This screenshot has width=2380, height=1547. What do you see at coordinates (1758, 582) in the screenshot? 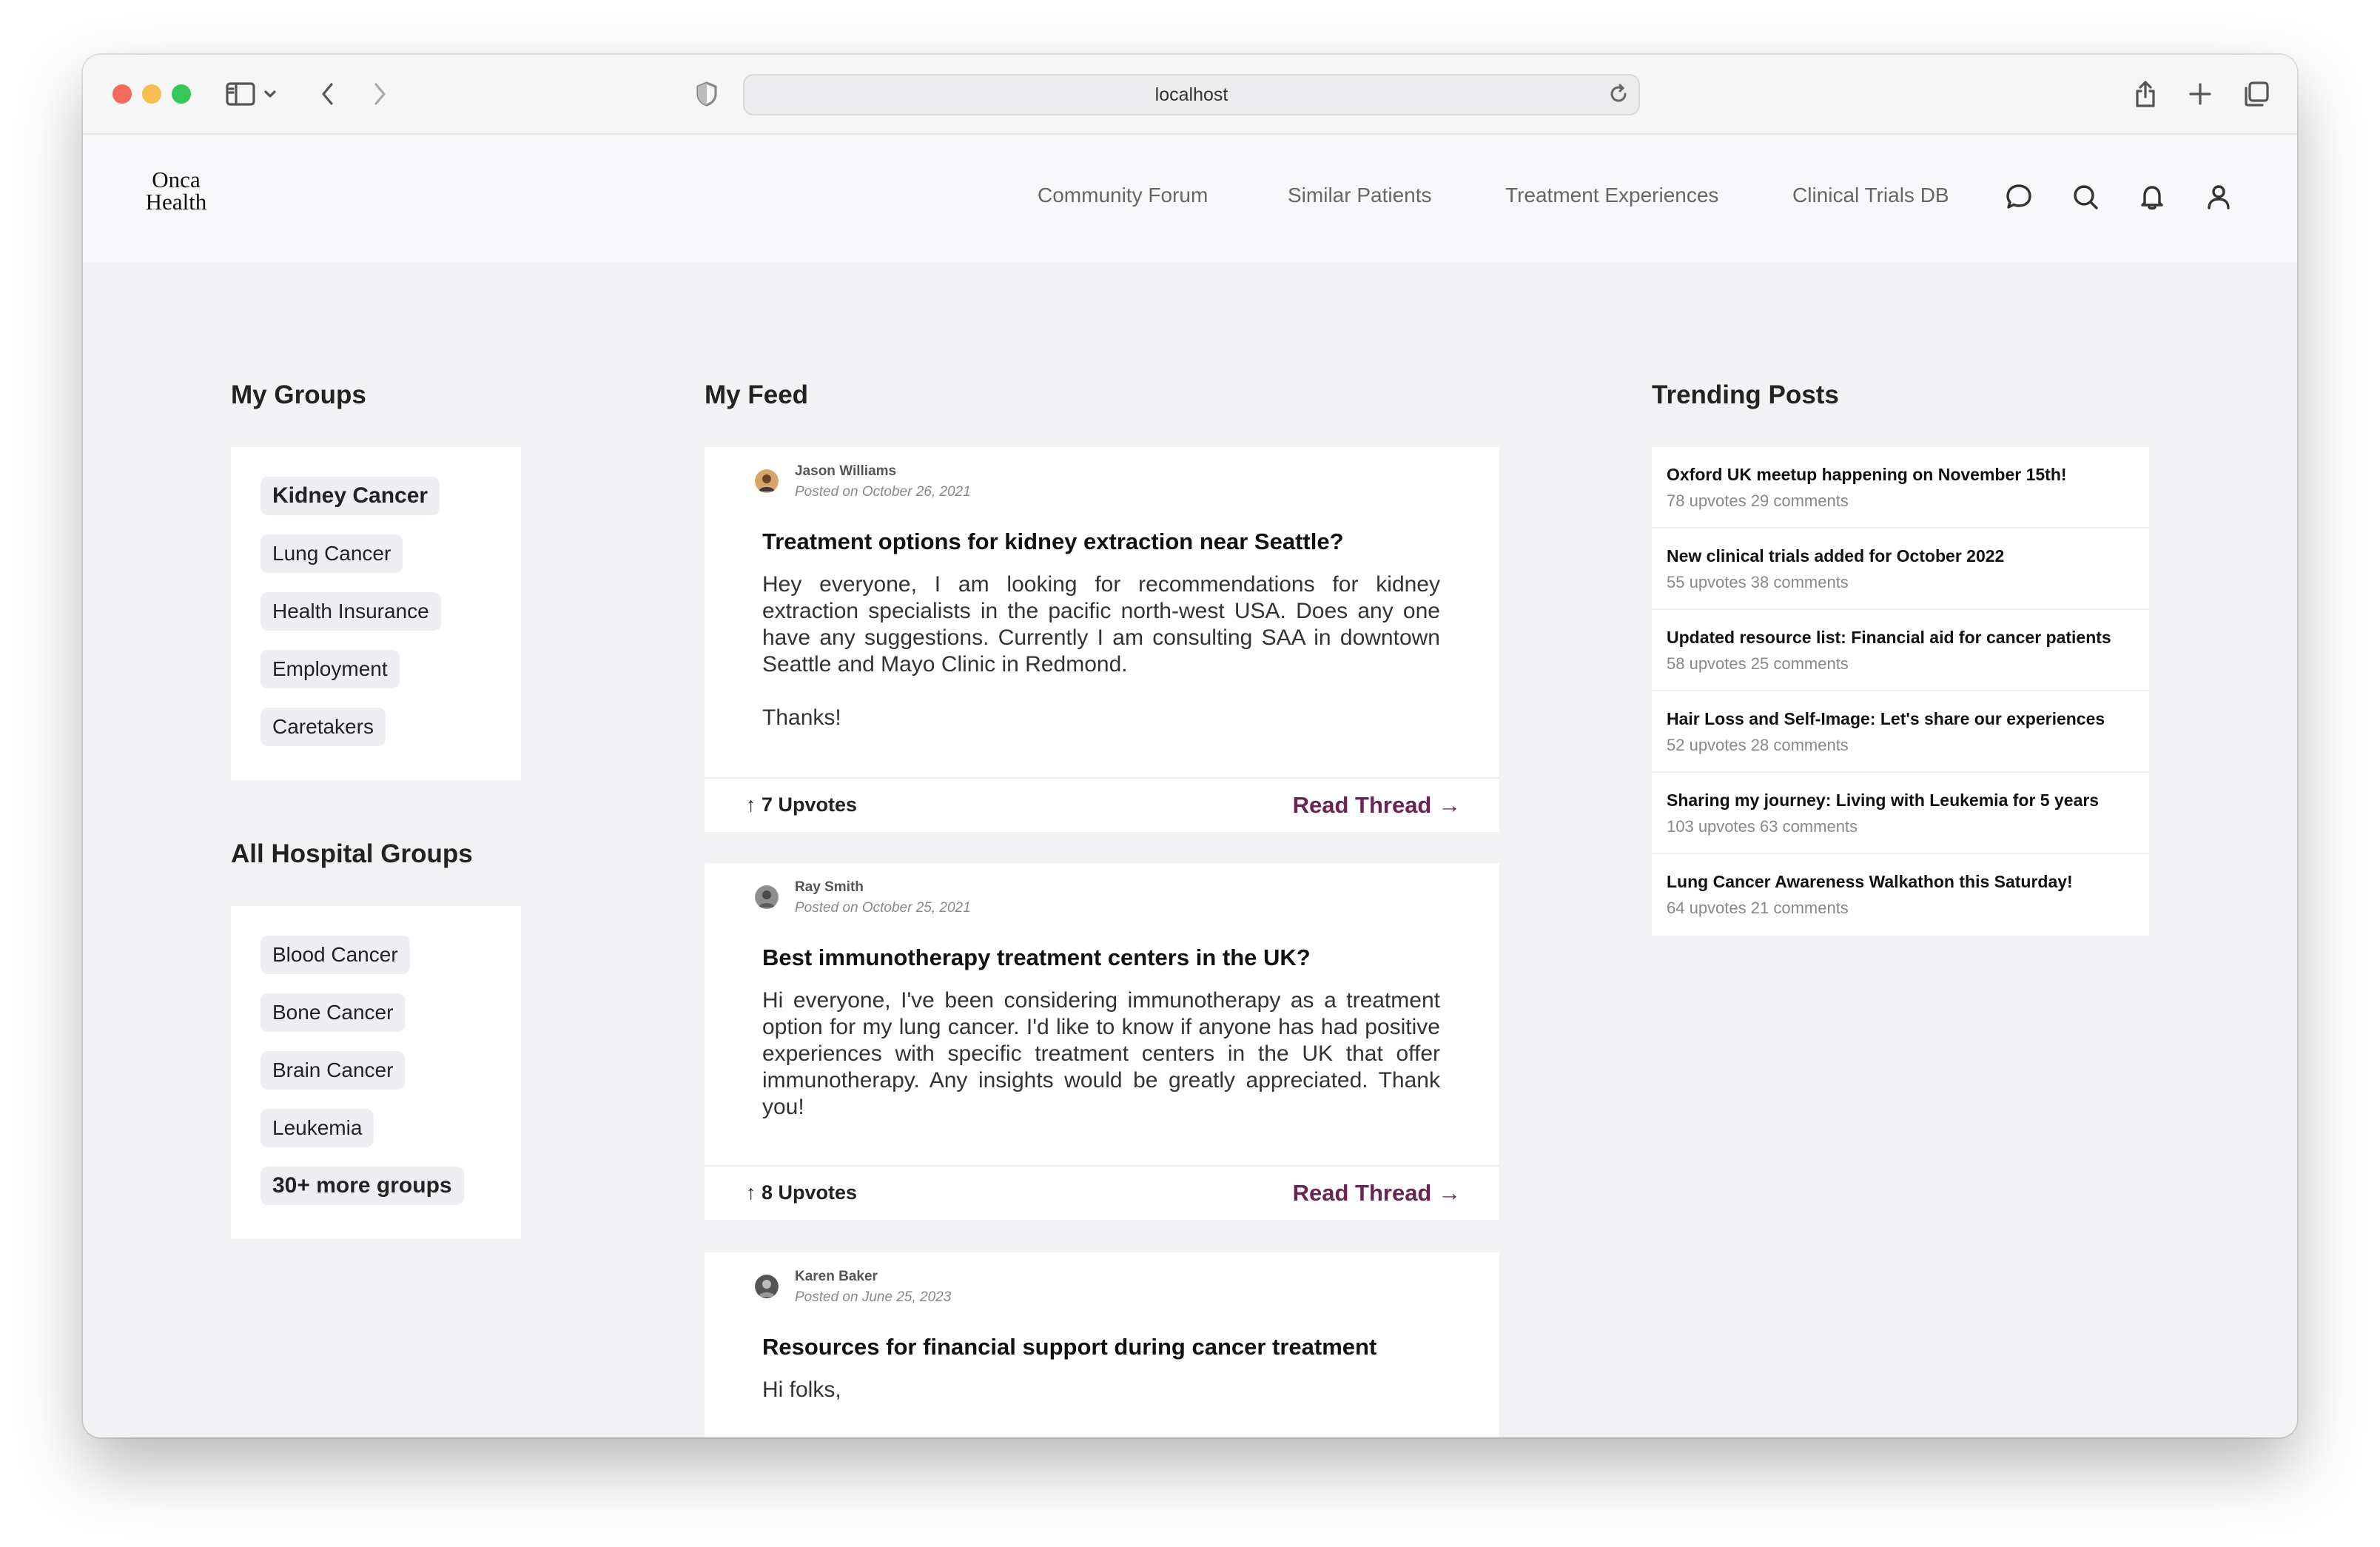
I see `trending-item-stats: 55 upvotes 38 comments` at bounding box center [1758, 582].